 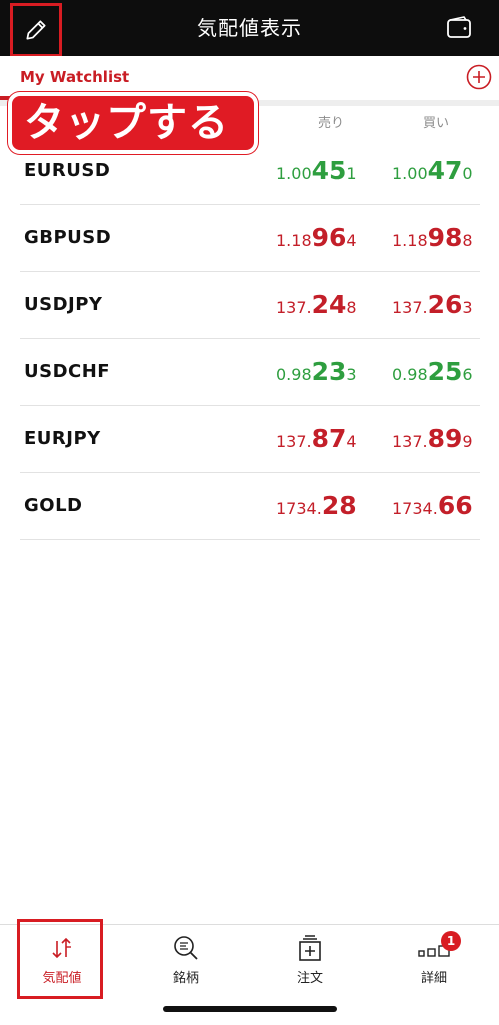 What do you see at coordinates (250, 305) in the screenshot?
I see `quote-row: USDJPY 137.248 137.263` at bounding box center [250, 305].